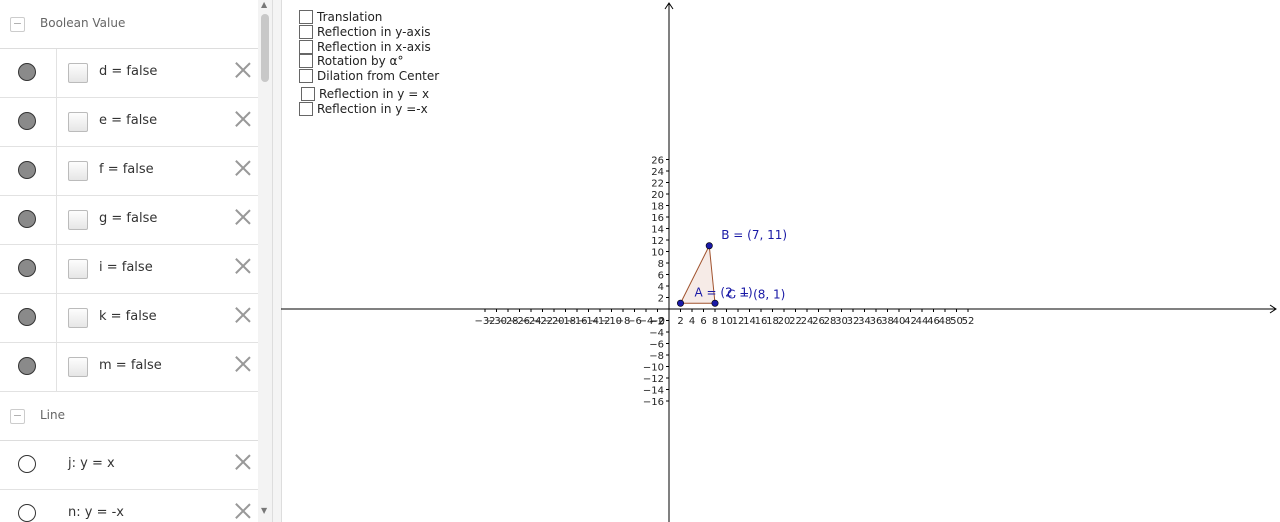 This screenshot has width=1280, height=522. What do you see at coordinates (680, 321) in the screenshot?
I see `x-tick-label: 2` at bounding box center [680, 321].